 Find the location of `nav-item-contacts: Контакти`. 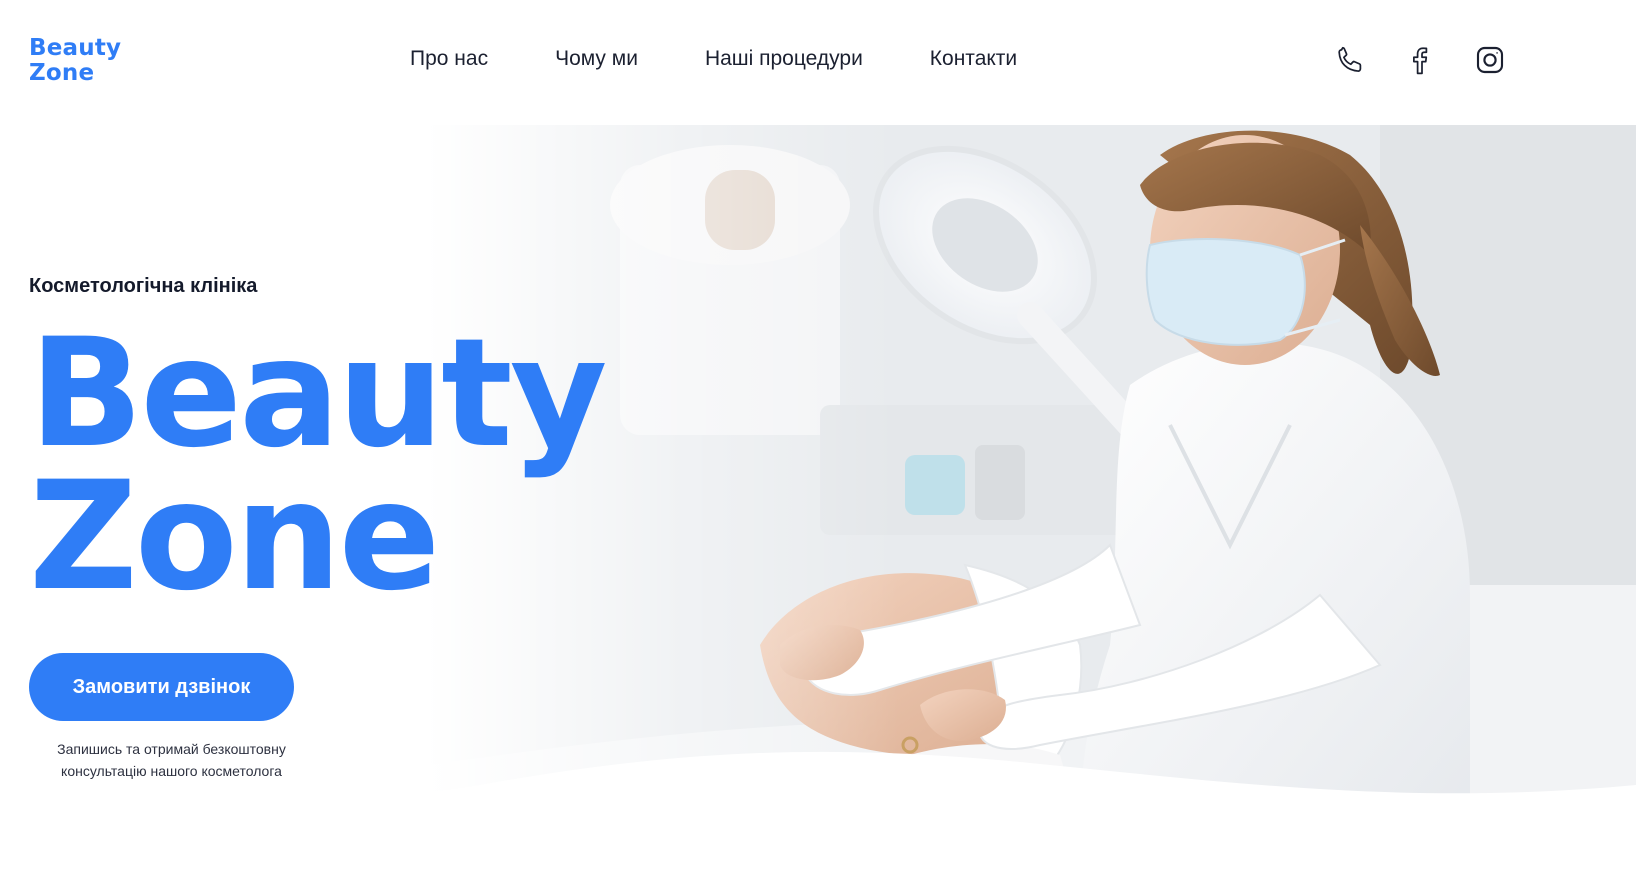

nav-item-contacts: Контакти is located at coordinates (973, 59).